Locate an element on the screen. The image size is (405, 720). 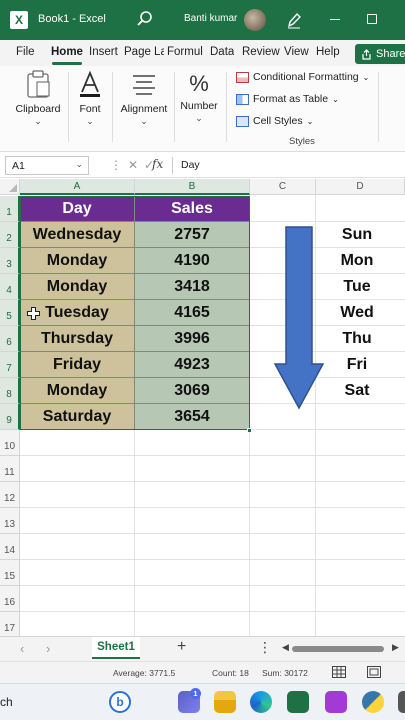
row-header: 9 is located at coordinates (10, 417).